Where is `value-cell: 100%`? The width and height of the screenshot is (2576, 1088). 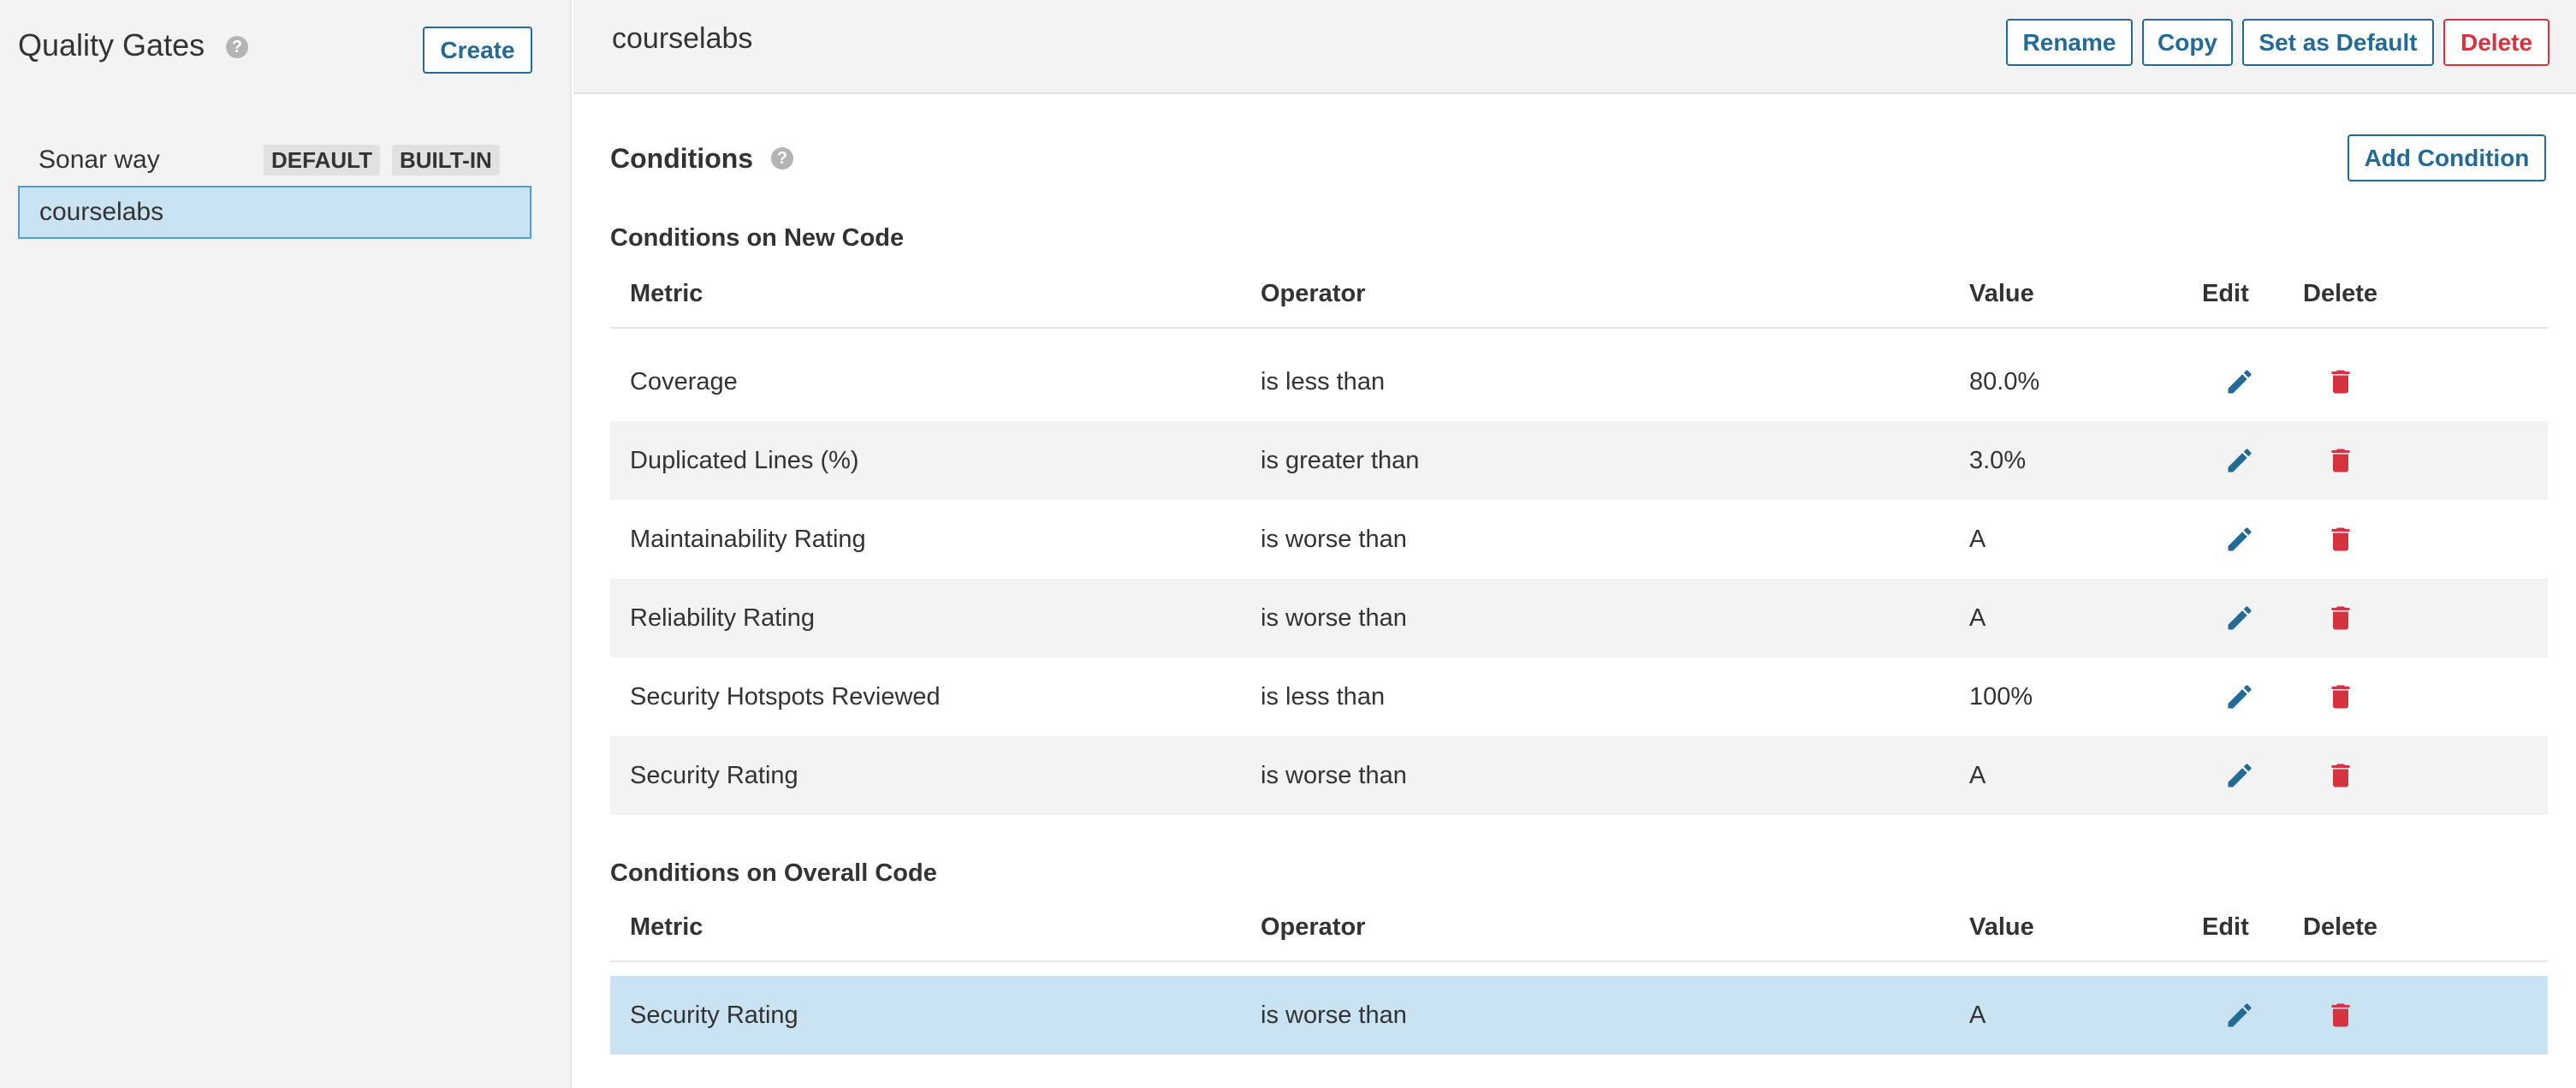 value-cell: 100% is located at coordinates (2001, 697).